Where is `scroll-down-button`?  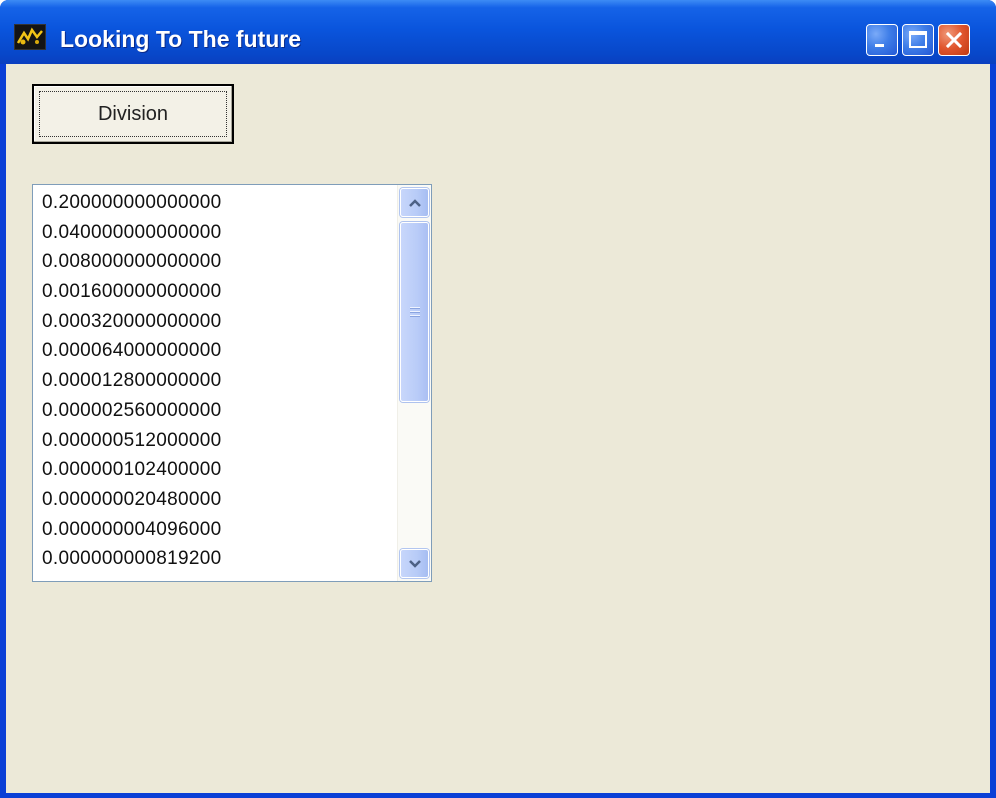 scroll-down-button is located at coordinates (414, 563).